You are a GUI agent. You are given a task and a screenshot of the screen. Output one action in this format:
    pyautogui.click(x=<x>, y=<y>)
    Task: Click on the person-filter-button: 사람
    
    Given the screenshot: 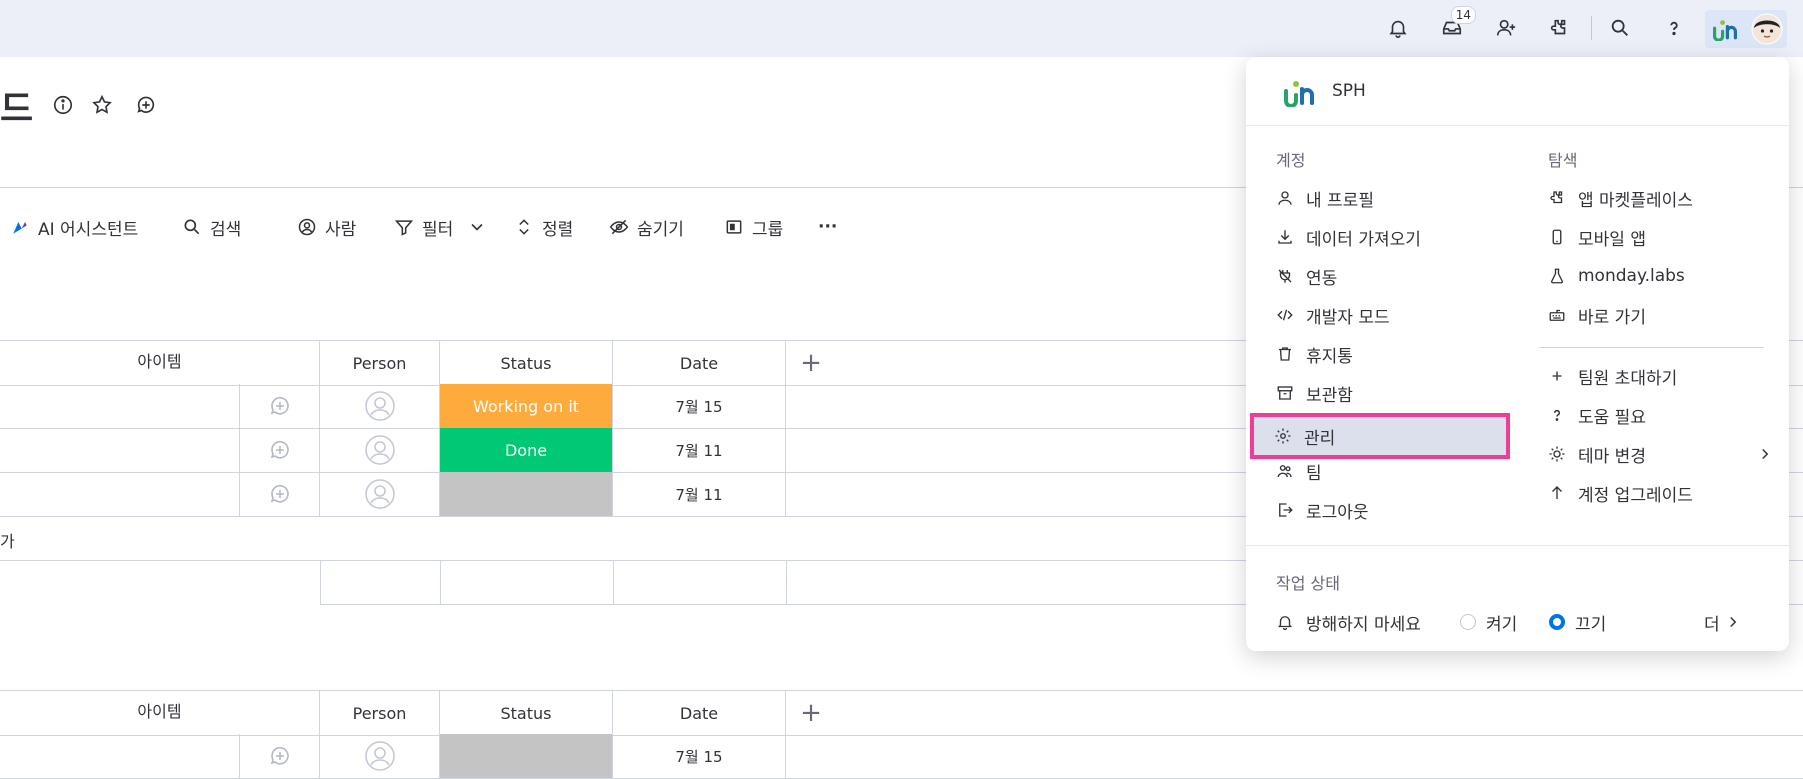 What is the action you would take?
    pyautogui.click(x=326, y=227)
    